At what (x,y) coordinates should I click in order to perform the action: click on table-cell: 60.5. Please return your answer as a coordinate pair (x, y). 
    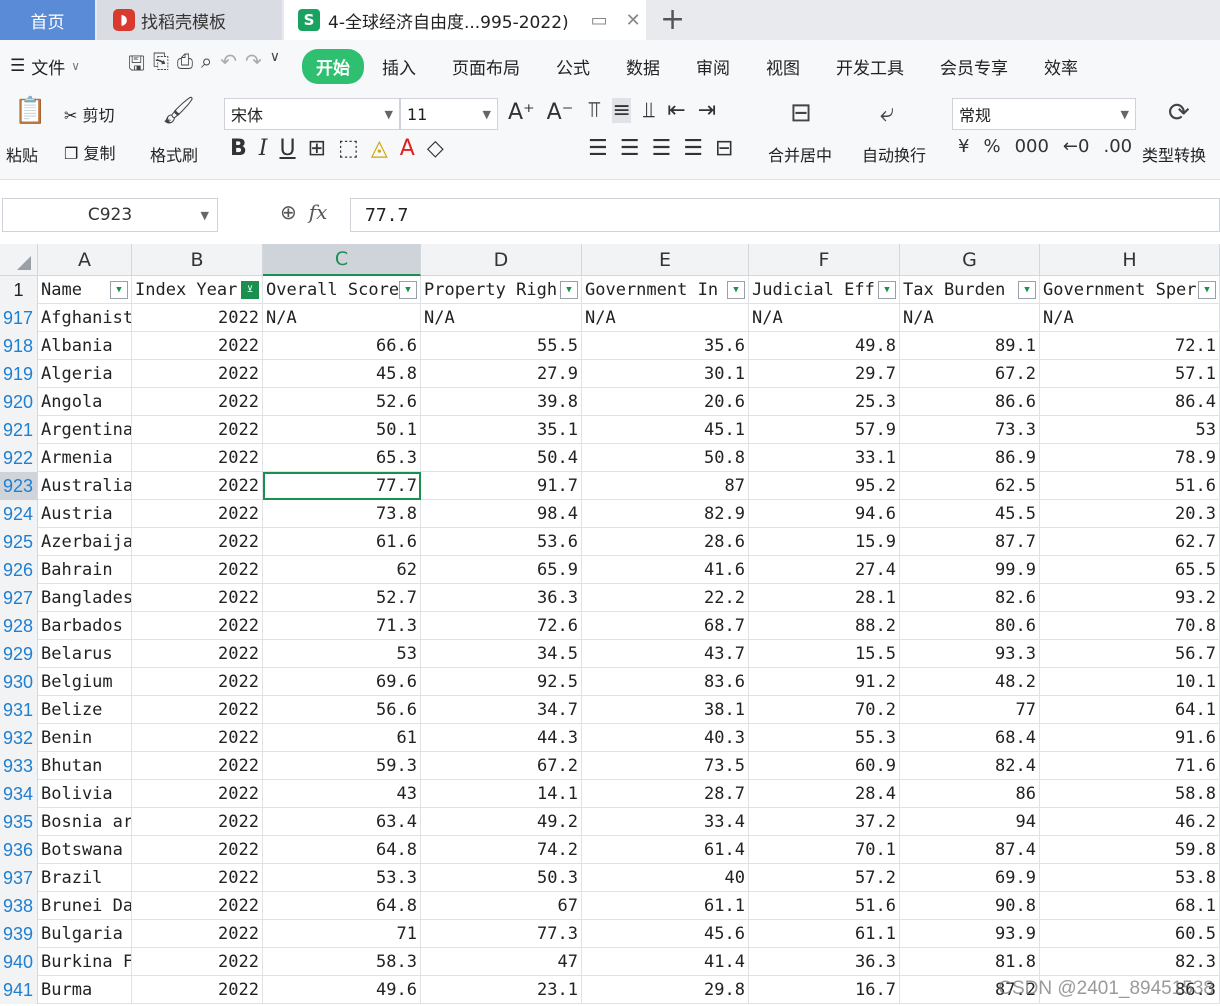
    Looking at the image, I should click on (1130, 934).